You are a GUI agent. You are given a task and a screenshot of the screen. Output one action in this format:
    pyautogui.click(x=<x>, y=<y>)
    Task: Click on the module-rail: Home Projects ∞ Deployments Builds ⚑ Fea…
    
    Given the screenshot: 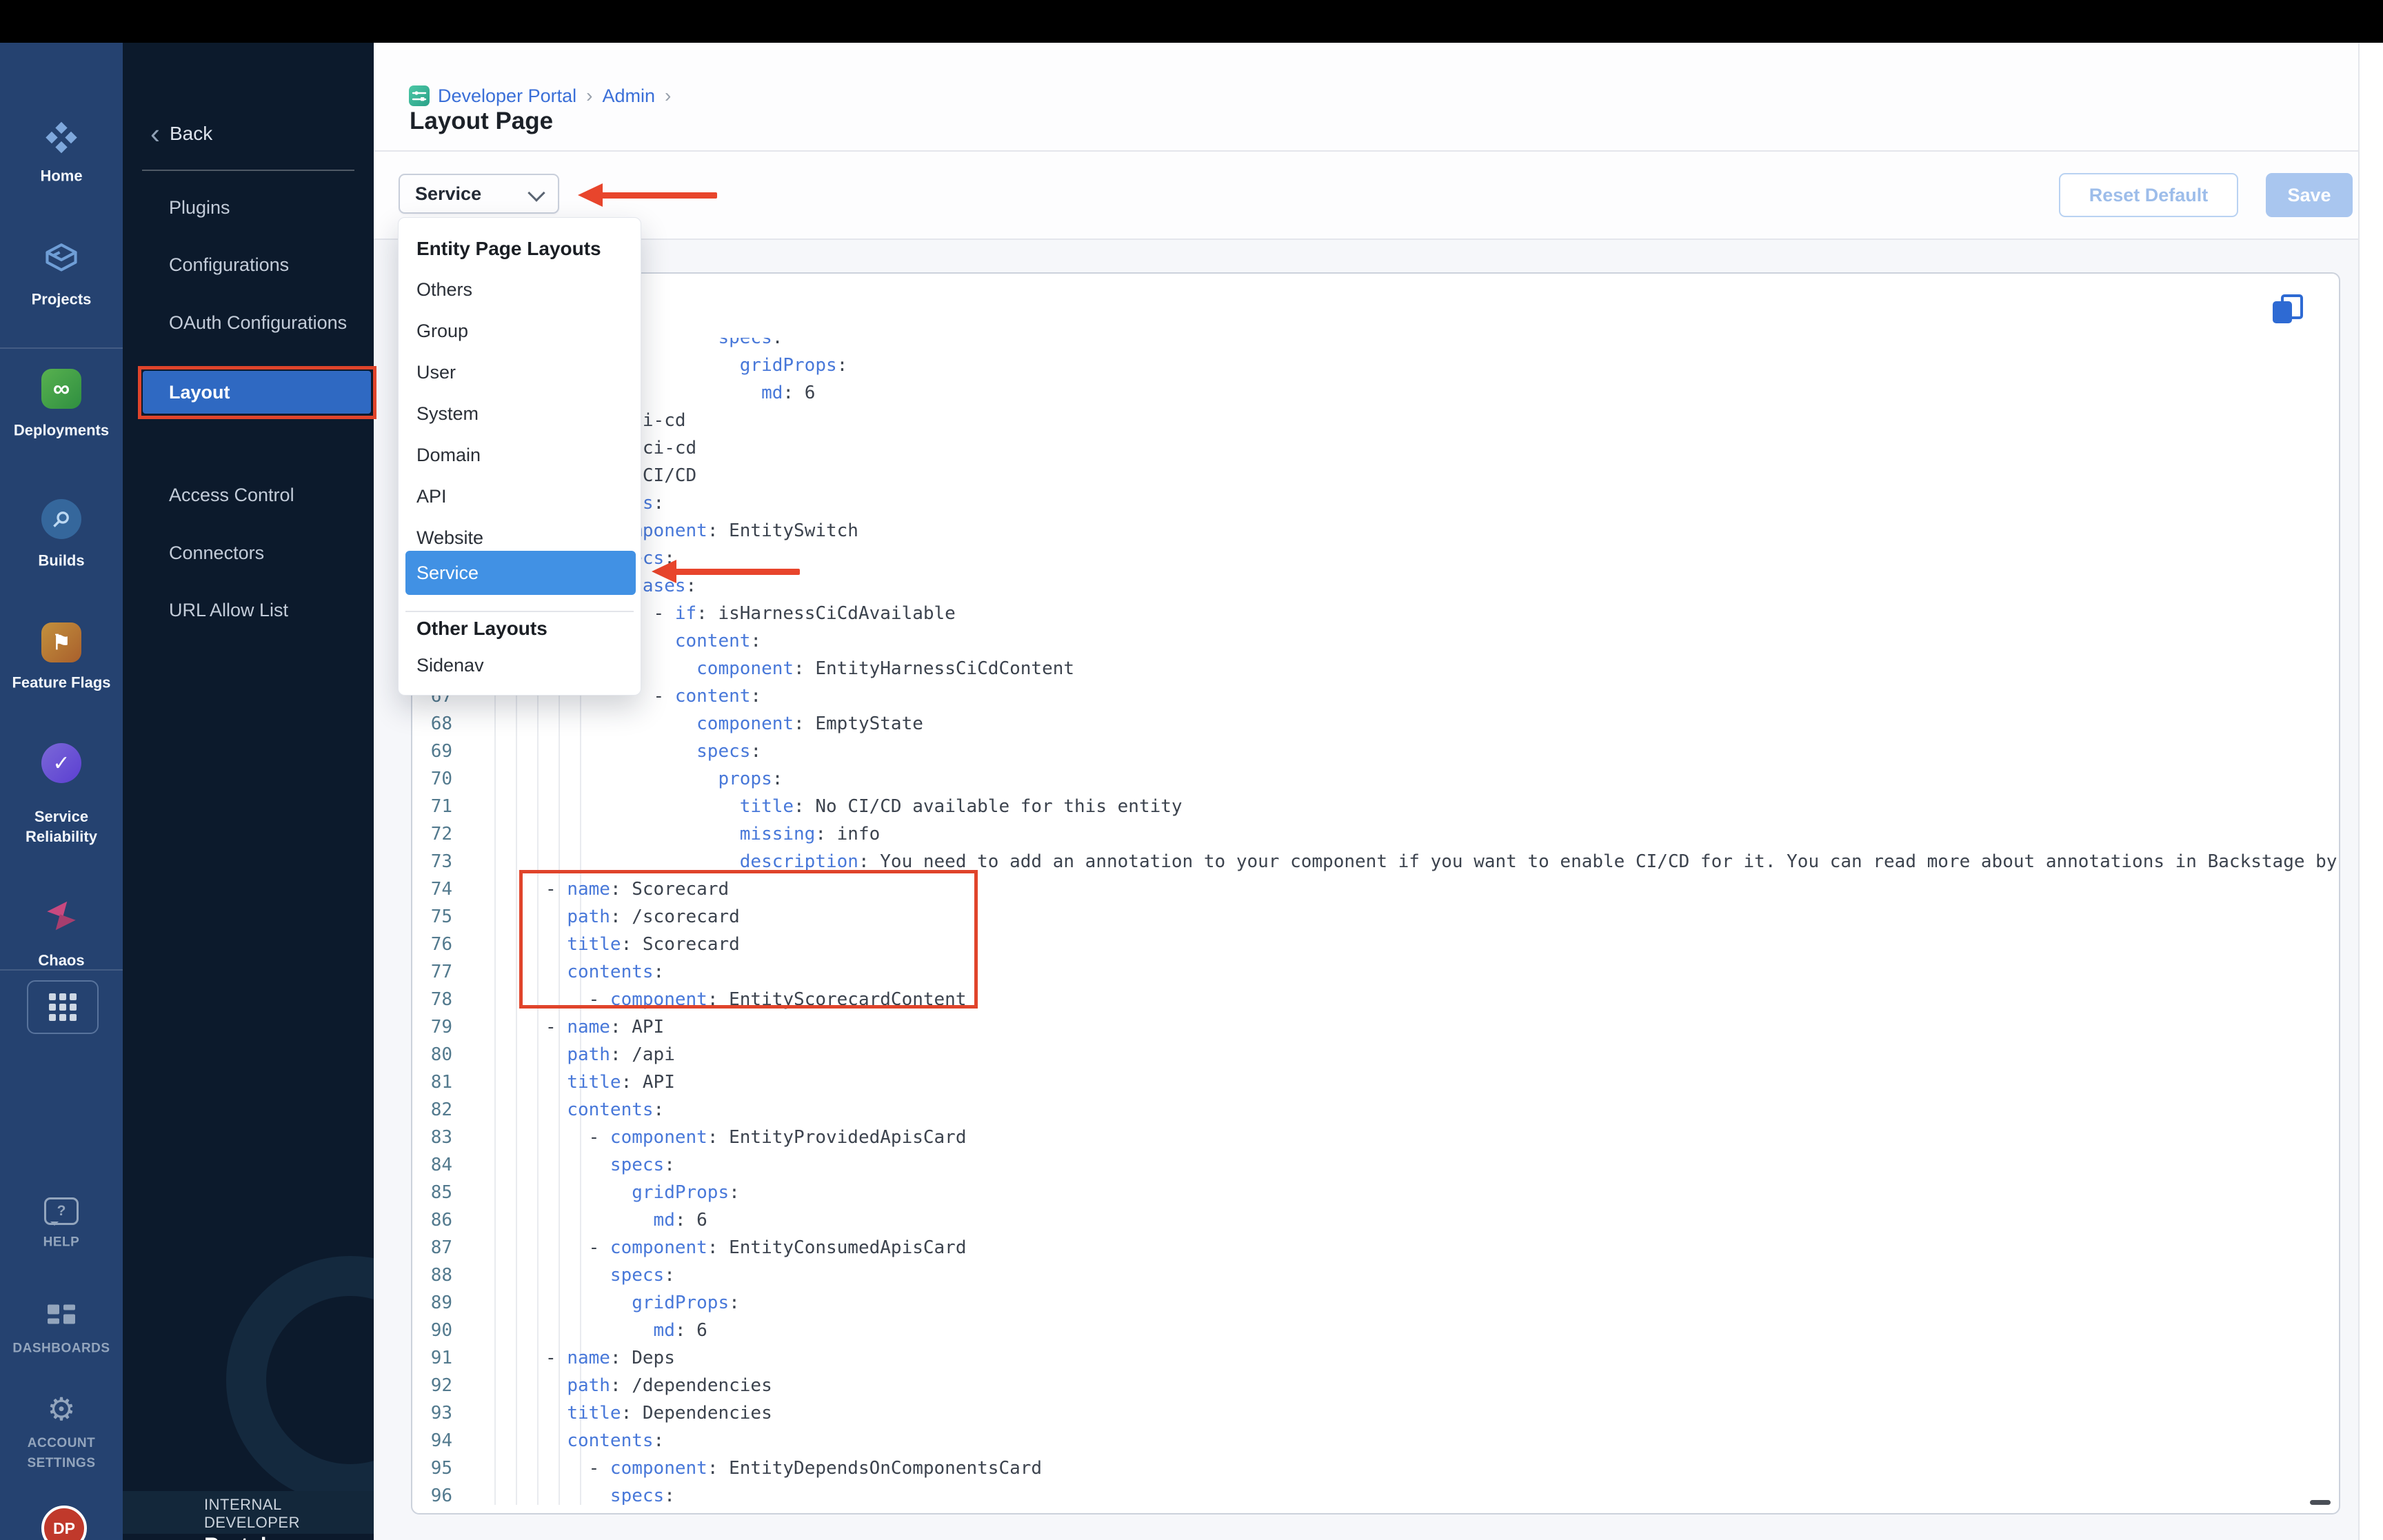 What is the action you would take?
    pyautogui.click(x=61, y=792)
    